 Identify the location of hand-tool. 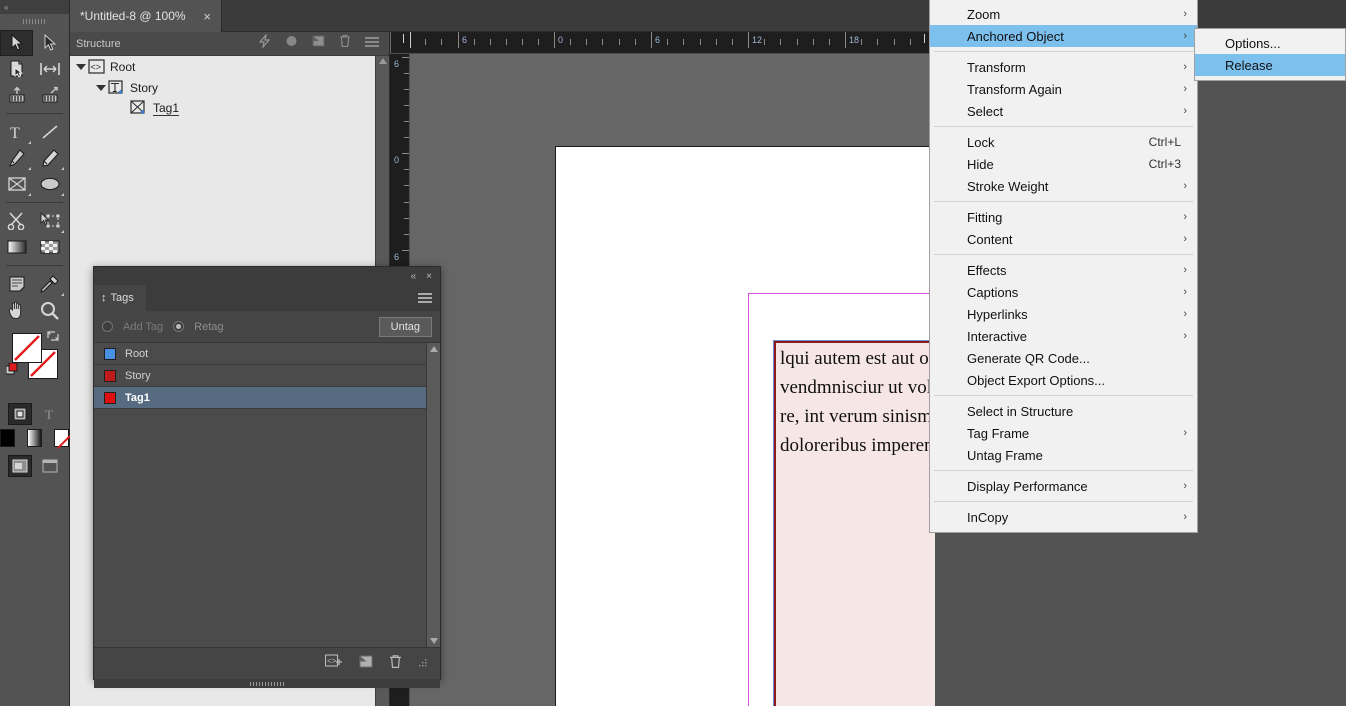
(16, 310).